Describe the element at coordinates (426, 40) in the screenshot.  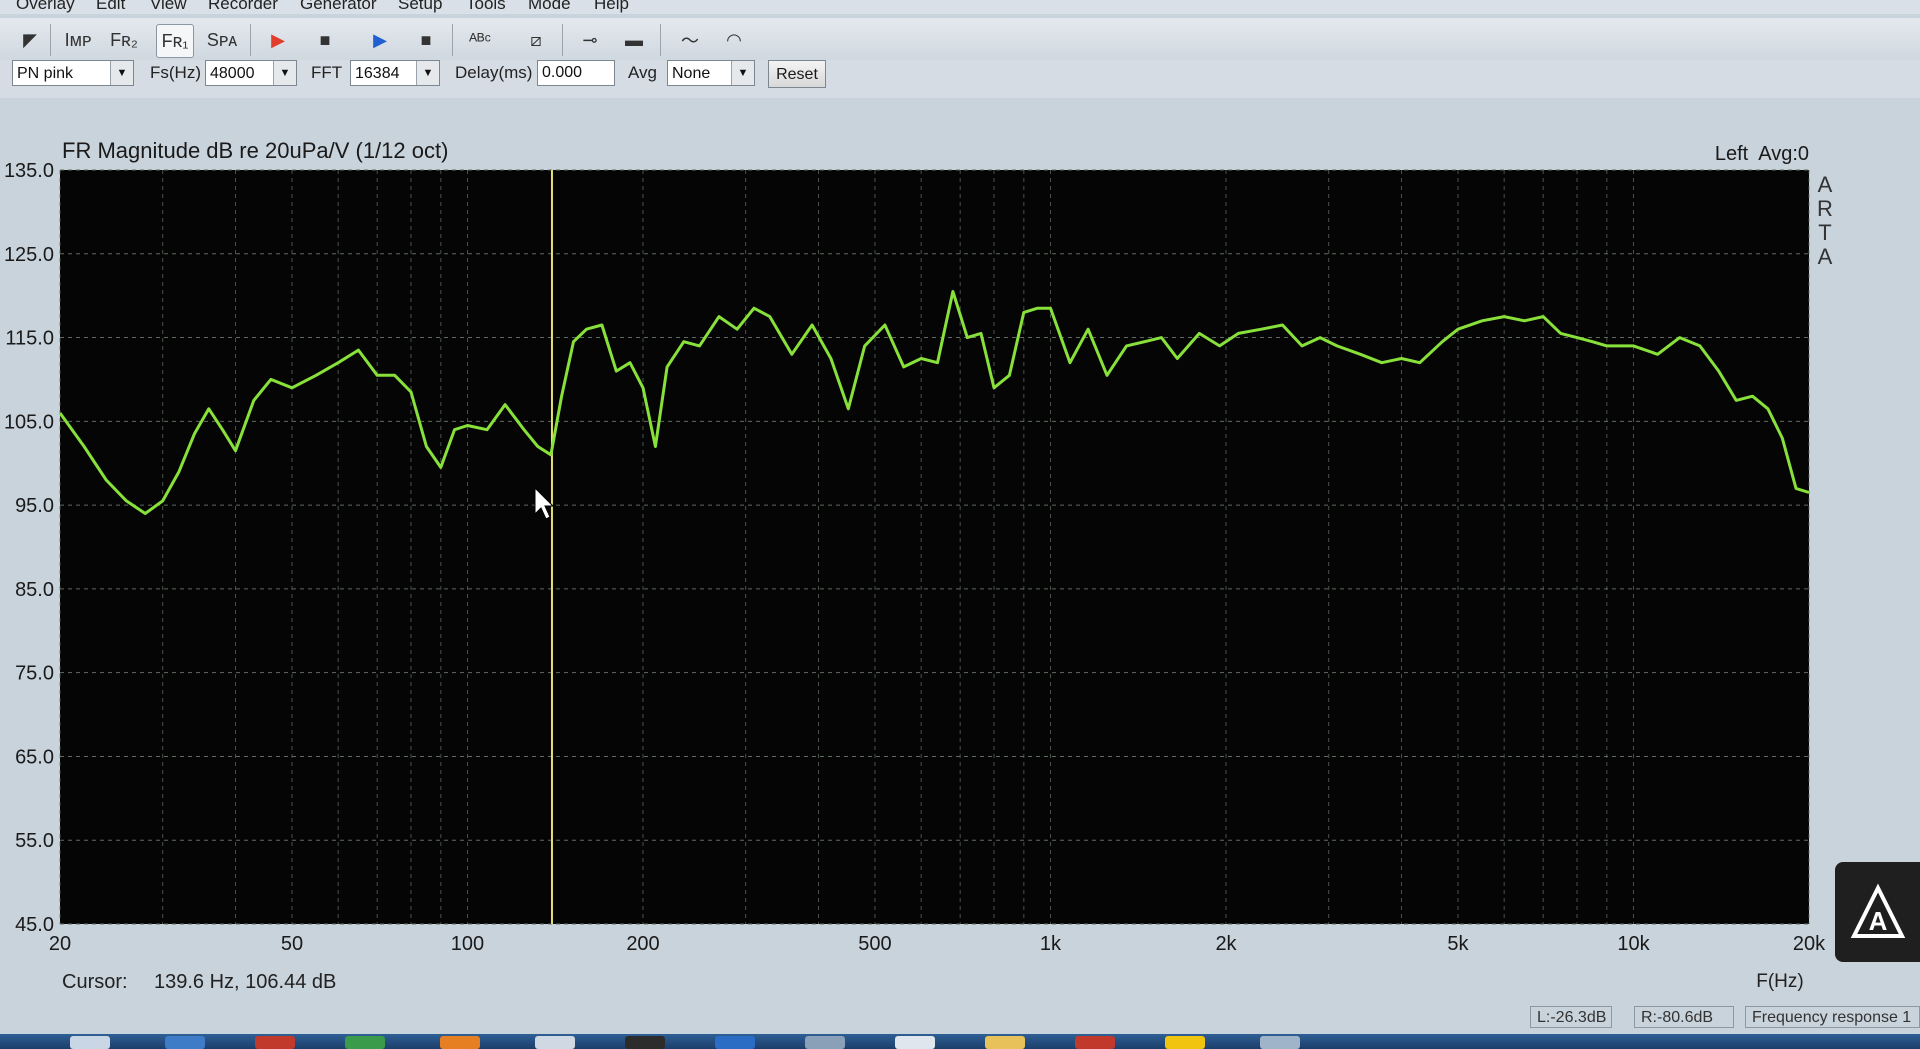
I see `generator-stop-icon: ■` at that location.